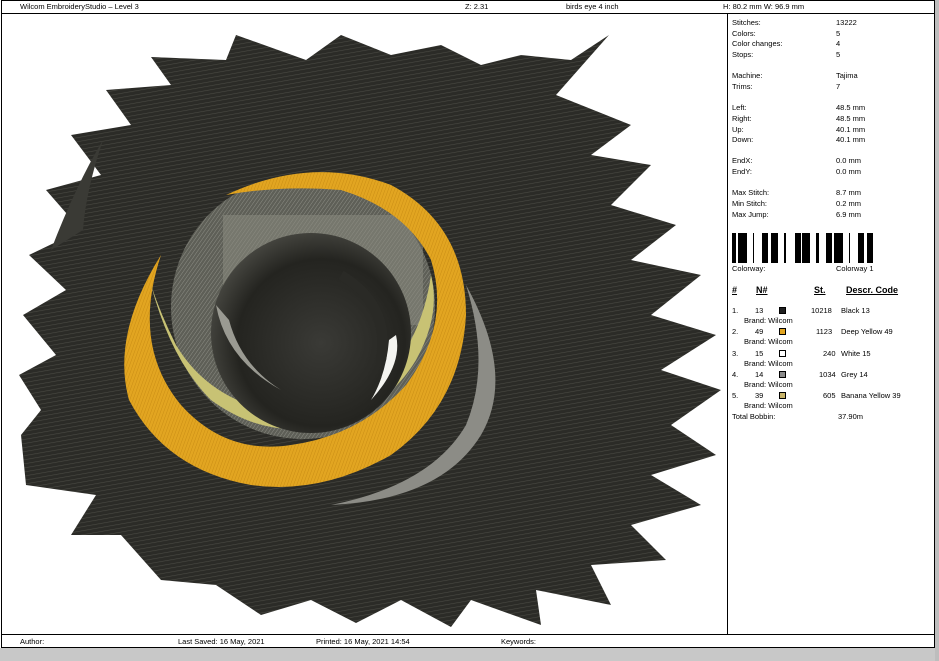 The image size is (939, 661). What do you see at coordinates (797, 160) in the screenshot?
I see `stat-row: EndX: 0.0 mm` at bounding box center [797, 160].